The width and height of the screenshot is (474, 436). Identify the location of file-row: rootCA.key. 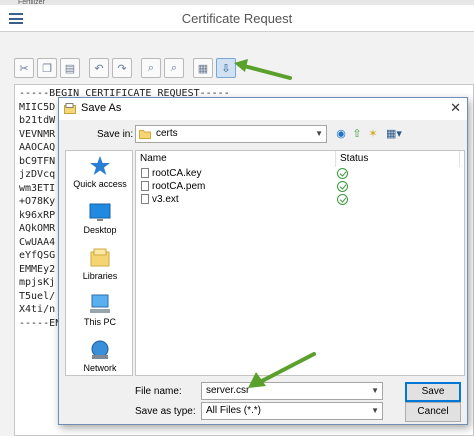
(300, 173).